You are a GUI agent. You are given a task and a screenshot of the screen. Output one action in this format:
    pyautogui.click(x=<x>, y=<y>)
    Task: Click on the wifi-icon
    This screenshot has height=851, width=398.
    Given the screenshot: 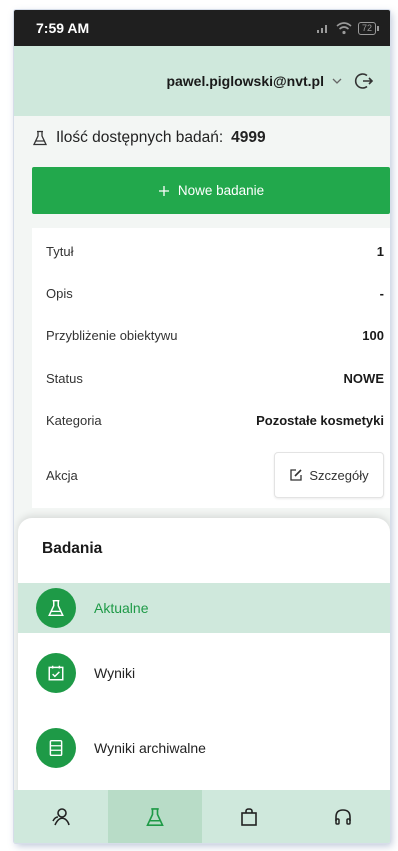 What is the action you would take?
    pyautogui.click(x=344, y=27)
    